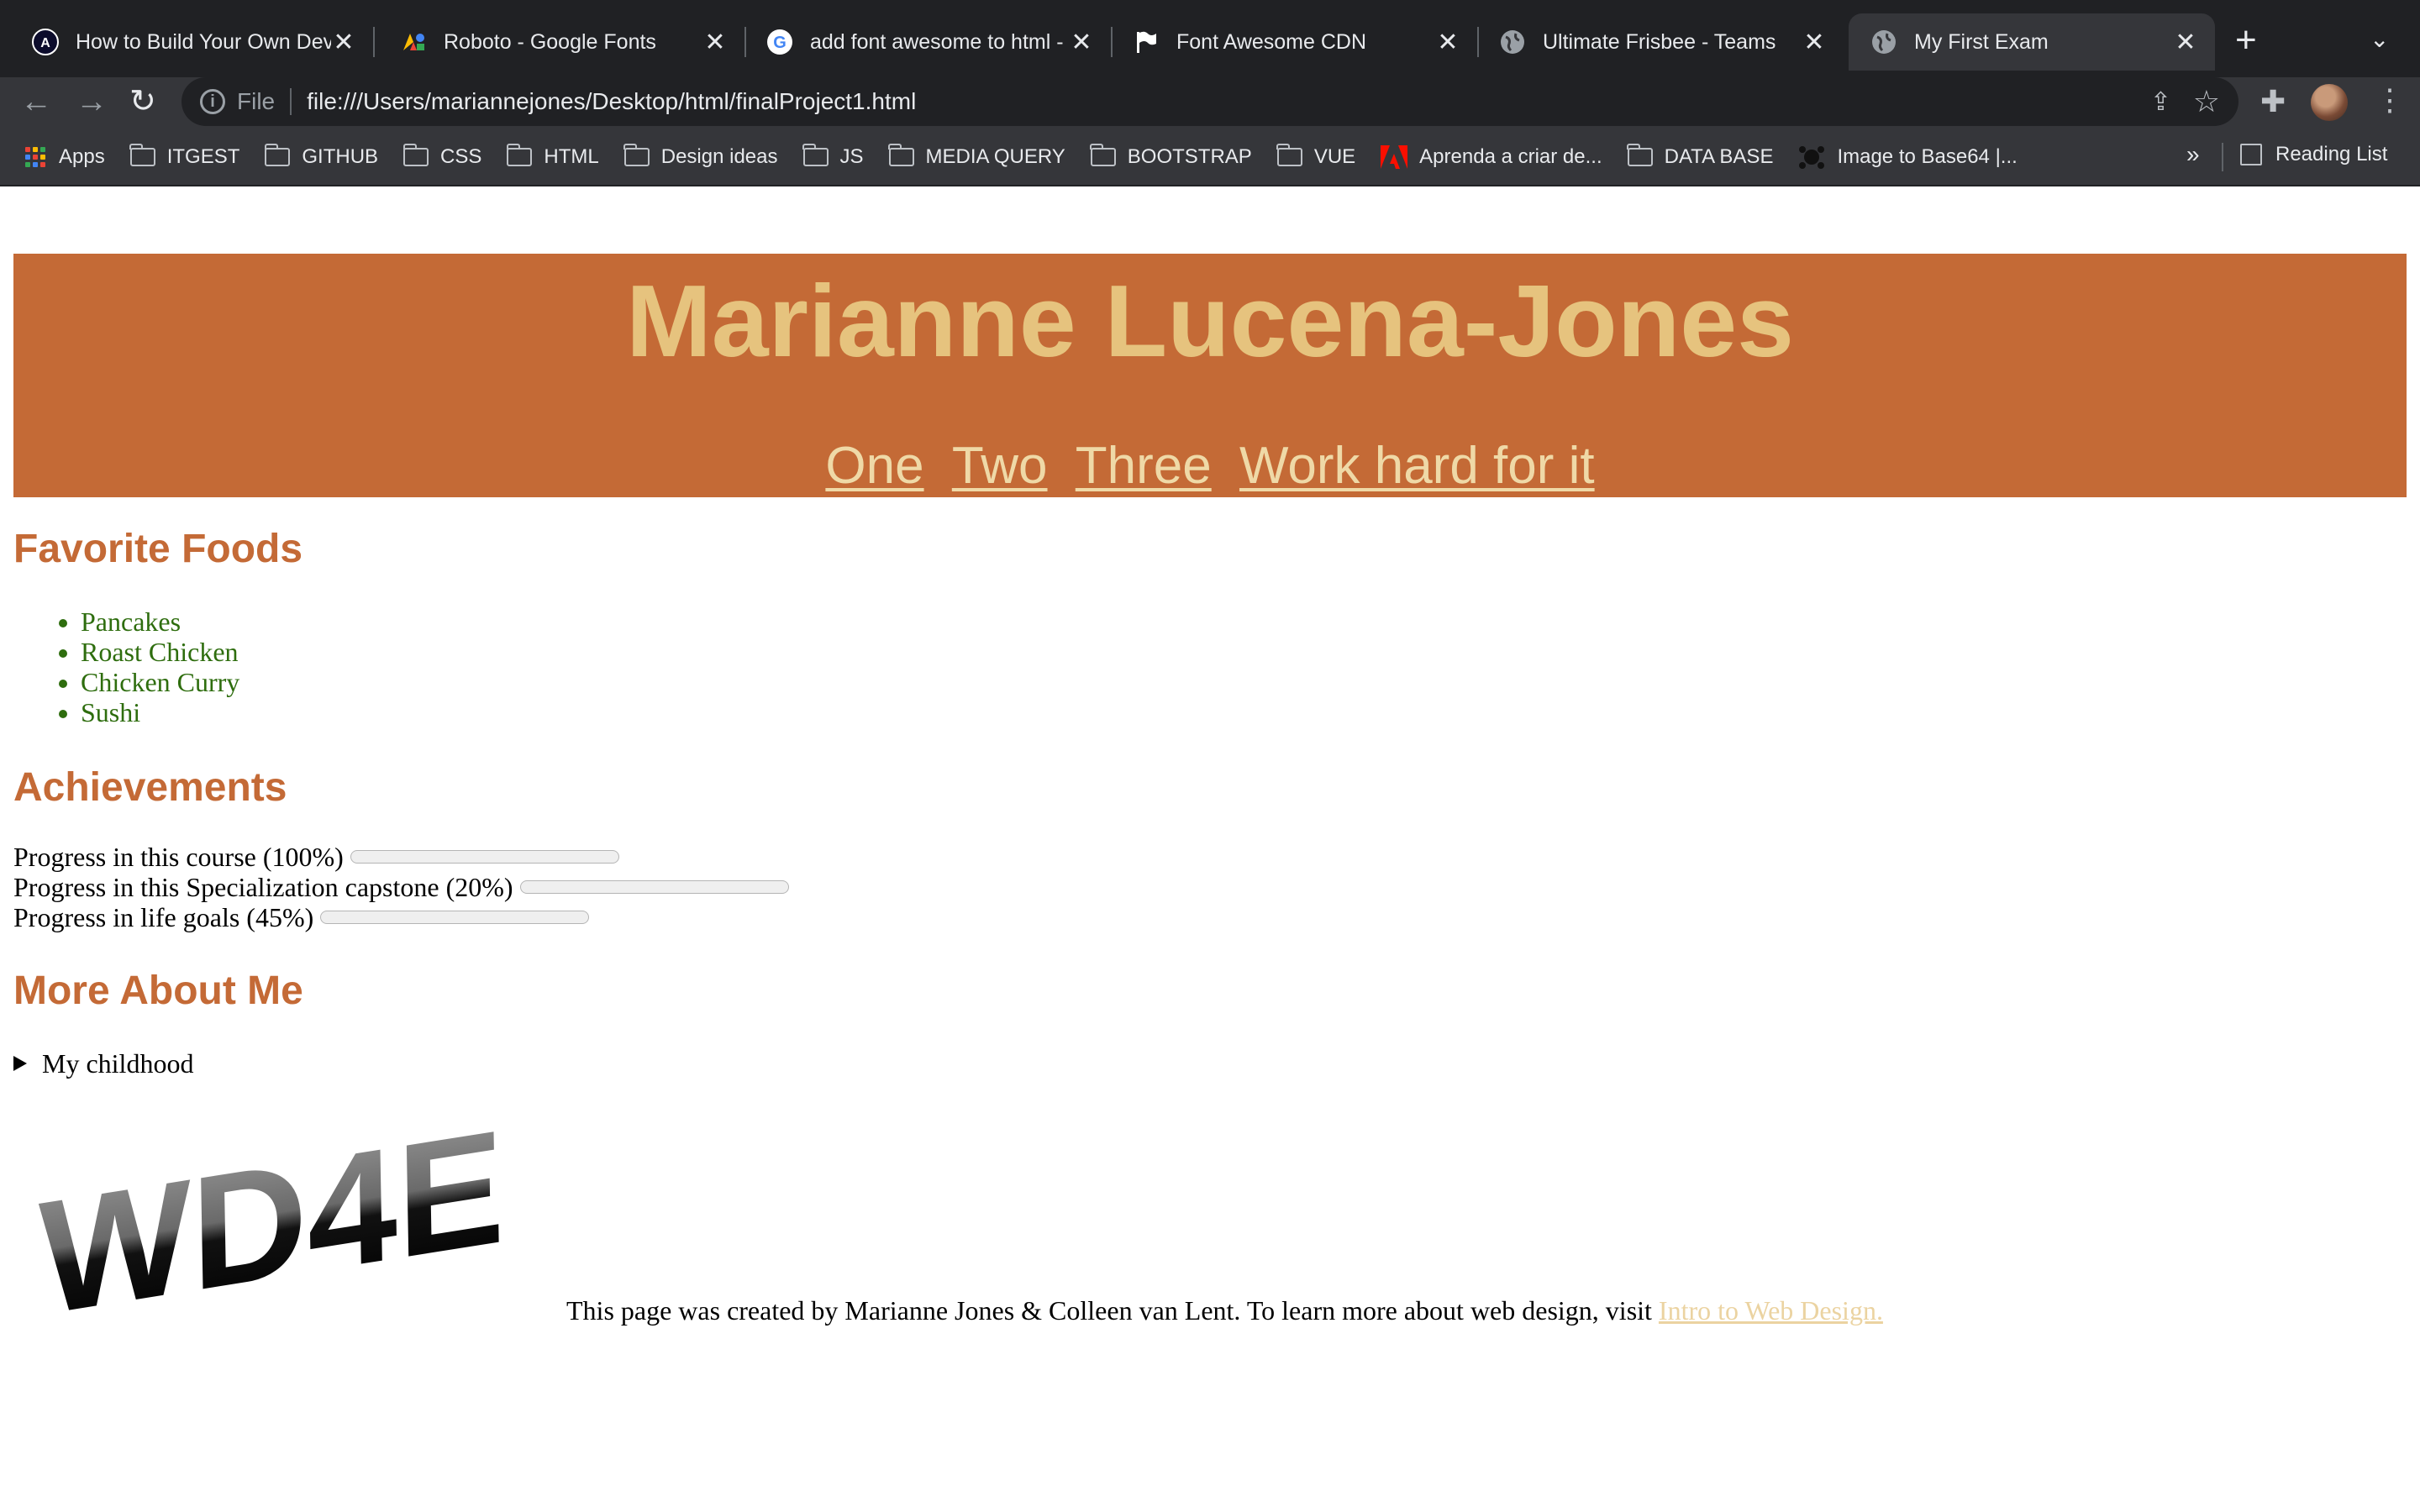  I want to click on bookmark-media-query: MEDIA QUERY, so click(976, 156).